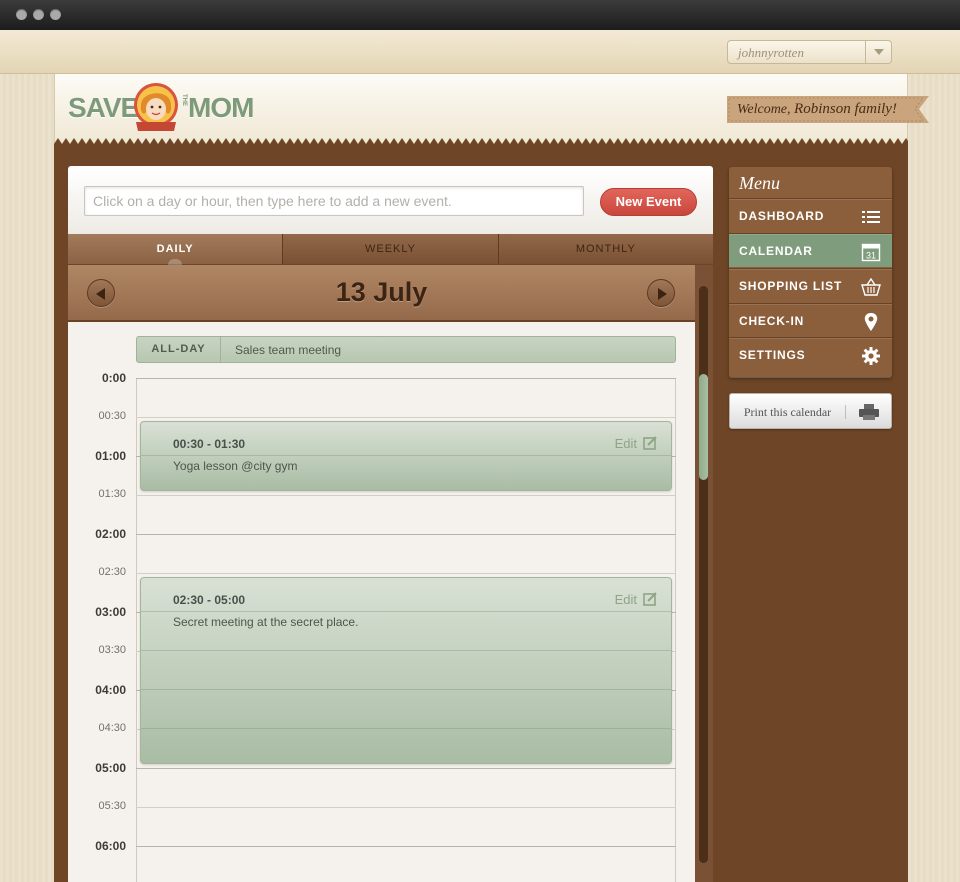  Describe the element at coordinates (103, 107) in the screenshot. I see `logo-word-save: SAVE` at that location.